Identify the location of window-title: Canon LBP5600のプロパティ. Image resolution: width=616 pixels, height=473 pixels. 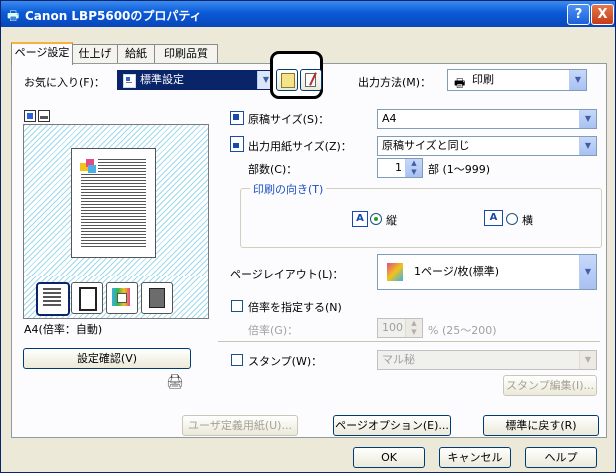
(113, 16).